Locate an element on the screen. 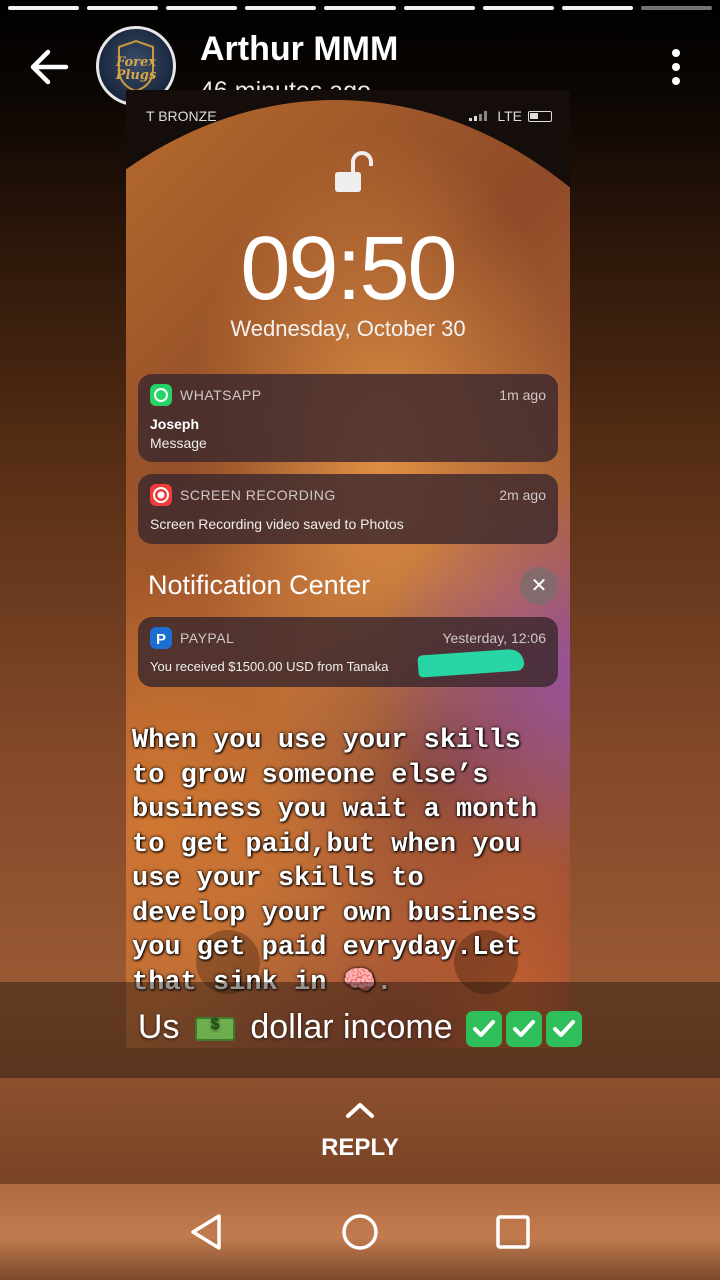 The width and height of the screenshot is (720, 1280). more-options-icon is located at coordinates (676, 67).